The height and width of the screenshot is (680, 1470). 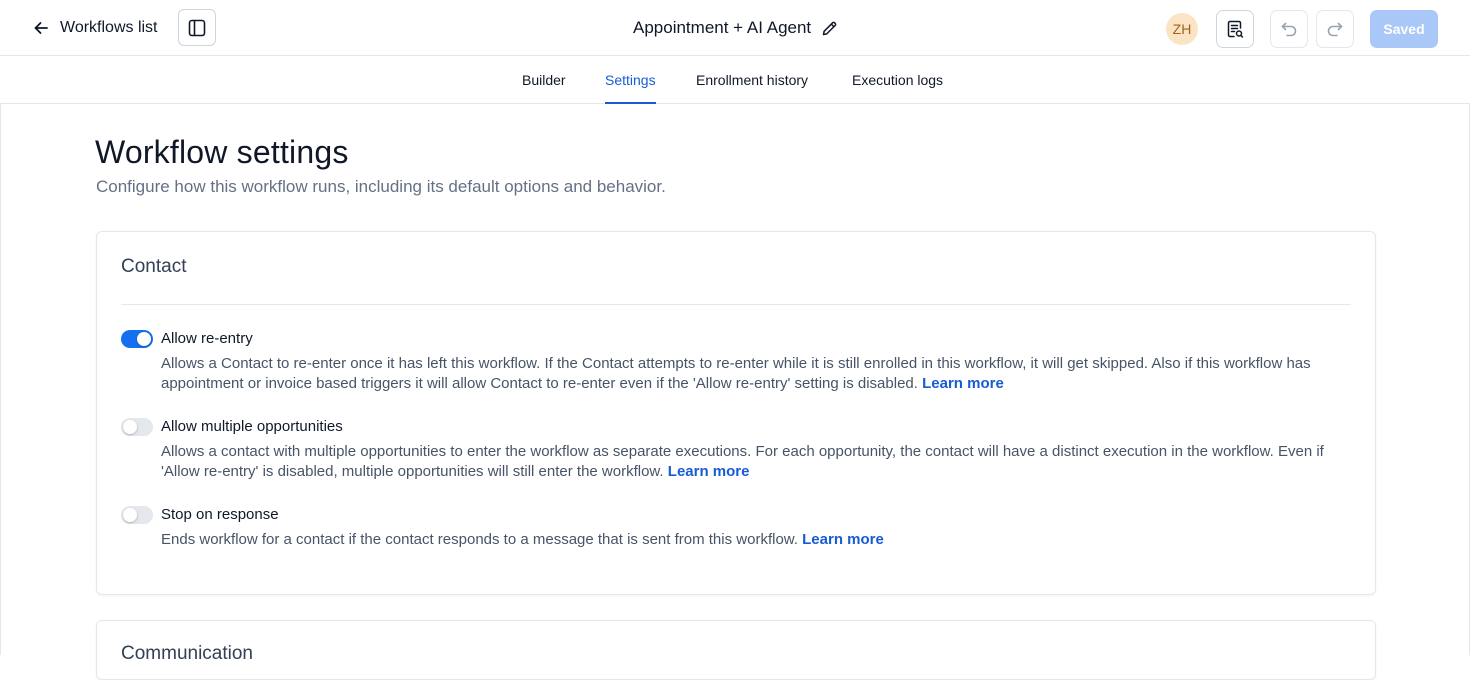 What do you see at coordinates (154, 266) in the screenshot?
I see `contact-section-title: Contact` at bounding box center [154, 266].